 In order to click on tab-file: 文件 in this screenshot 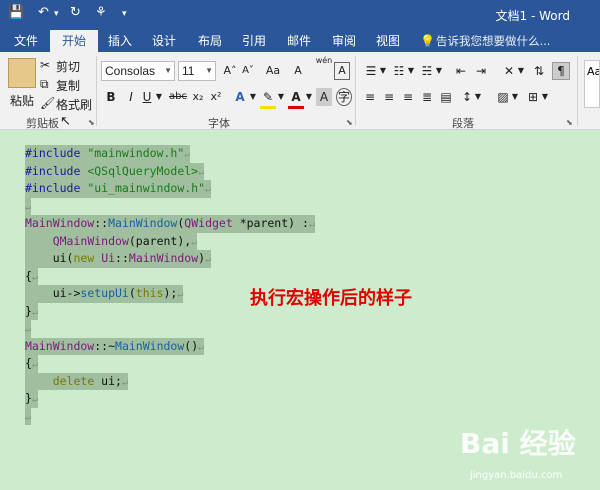, I will do `click(26, 41)`.